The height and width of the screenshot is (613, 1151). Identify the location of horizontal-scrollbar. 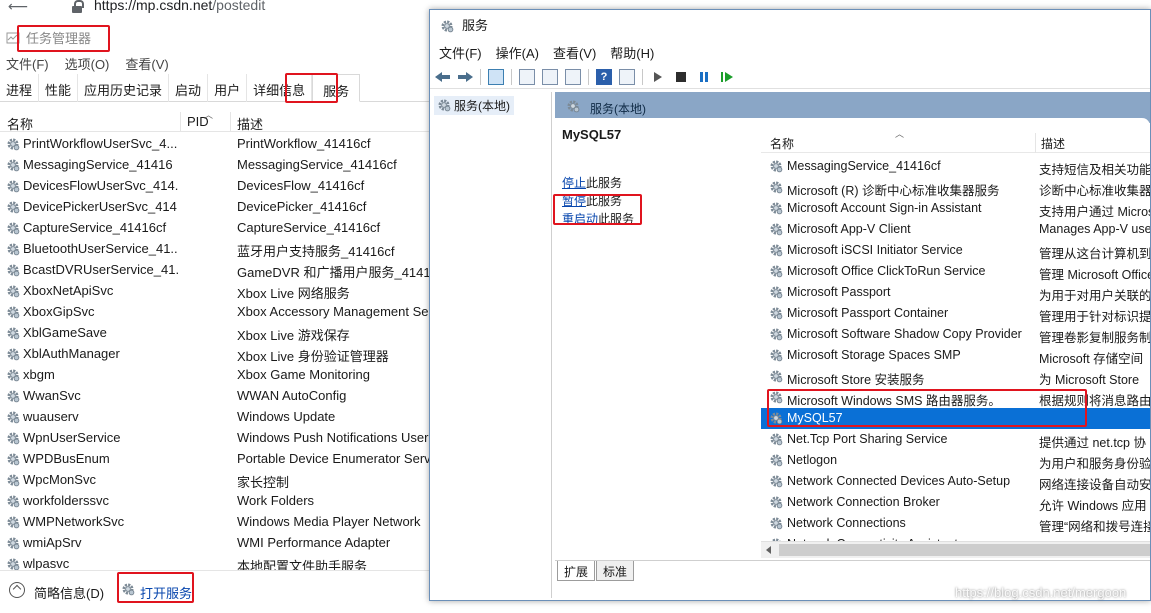
(955, 549).